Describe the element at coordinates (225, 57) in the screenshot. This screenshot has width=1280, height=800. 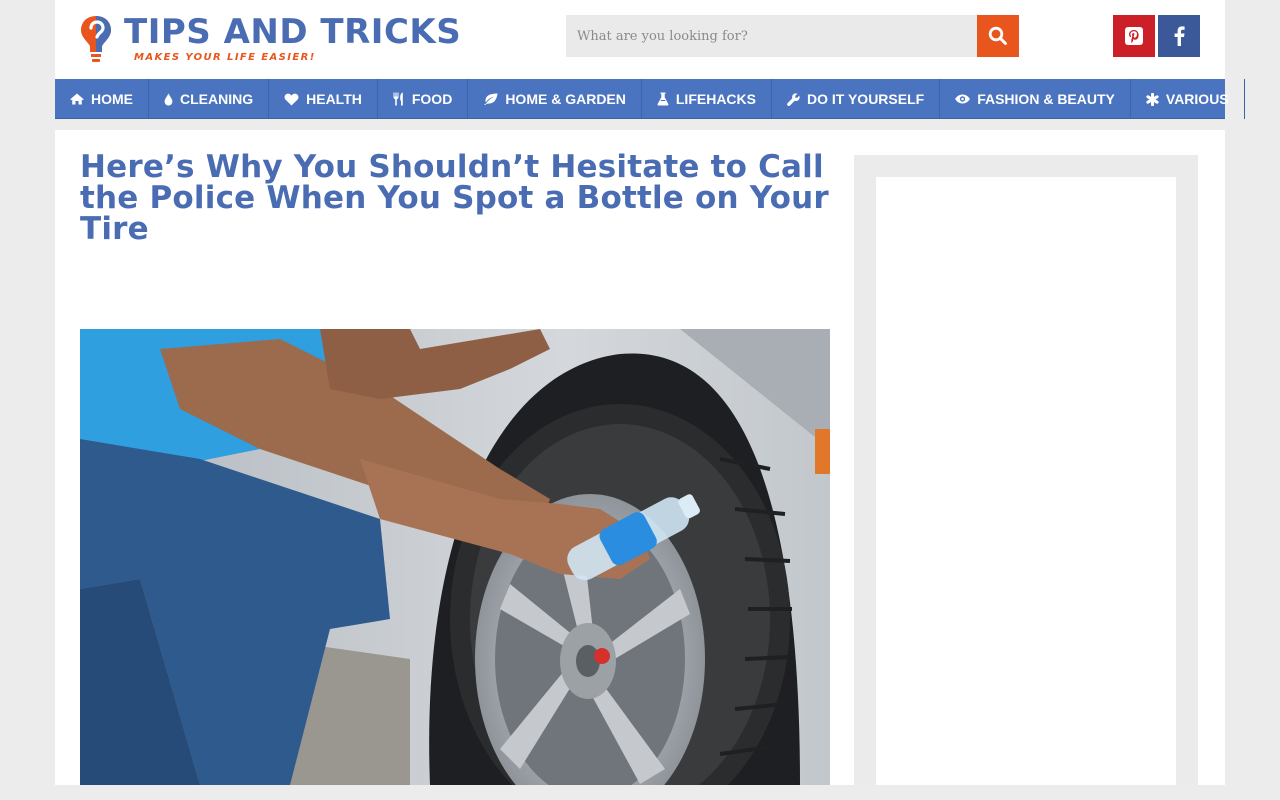
I see `logo-tagline: MAKES YOUR LIFE EASIER!` at that location.